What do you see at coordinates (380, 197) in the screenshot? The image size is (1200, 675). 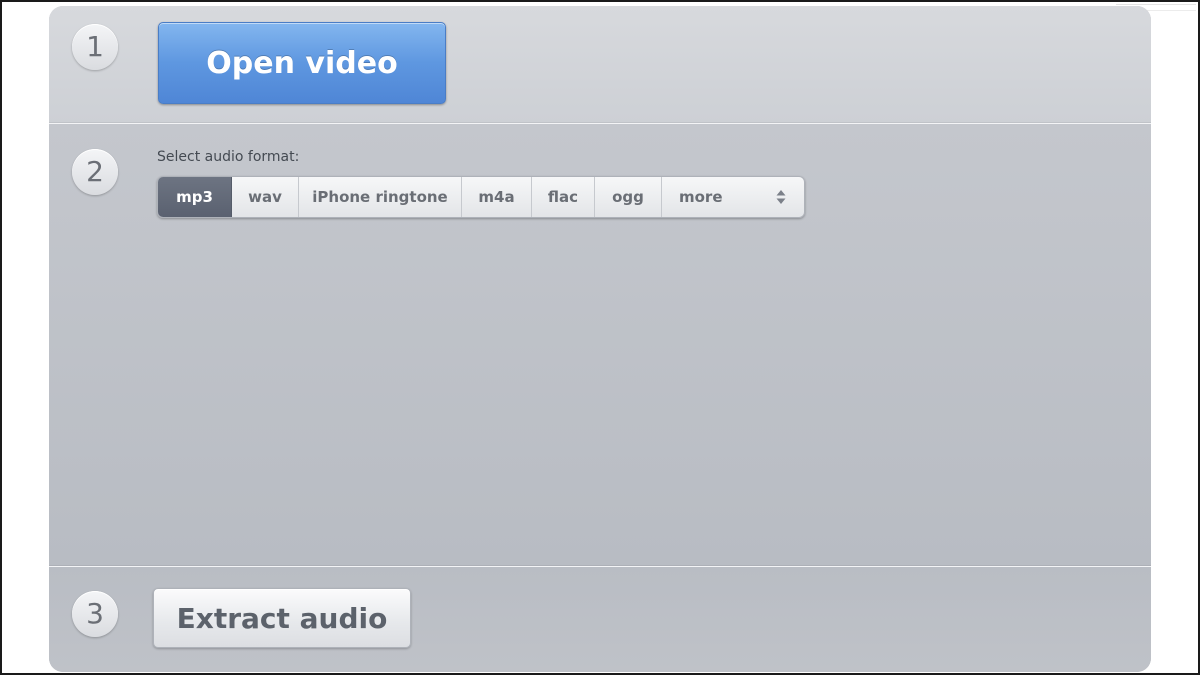 I see `format-option-iphone-ringtone: iPhone ringtone` at bounding box center [380, 197].